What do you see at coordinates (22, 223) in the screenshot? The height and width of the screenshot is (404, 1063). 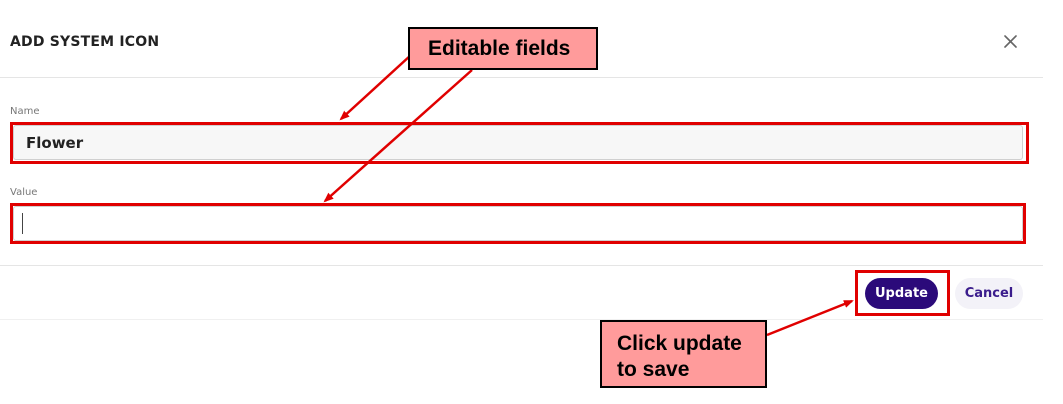 I see `text-caret` at bounding box center [22, 223].